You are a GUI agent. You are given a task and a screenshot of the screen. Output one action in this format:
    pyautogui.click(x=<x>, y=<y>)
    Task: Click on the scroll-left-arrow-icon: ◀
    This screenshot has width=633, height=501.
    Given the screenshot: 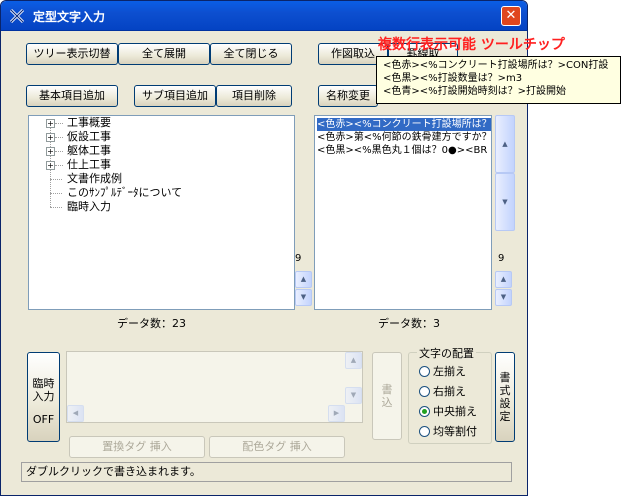 What is the action you would take?
    pyautogui.click(x=75, y=413)
    